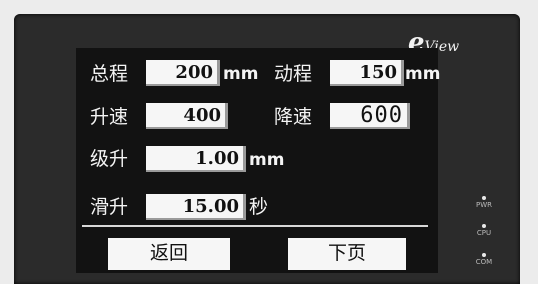 The image size is (538, 284). Describe the element at coordinates (267, 160) in the screenshot. I see `step-up-unit: mm` at that location.